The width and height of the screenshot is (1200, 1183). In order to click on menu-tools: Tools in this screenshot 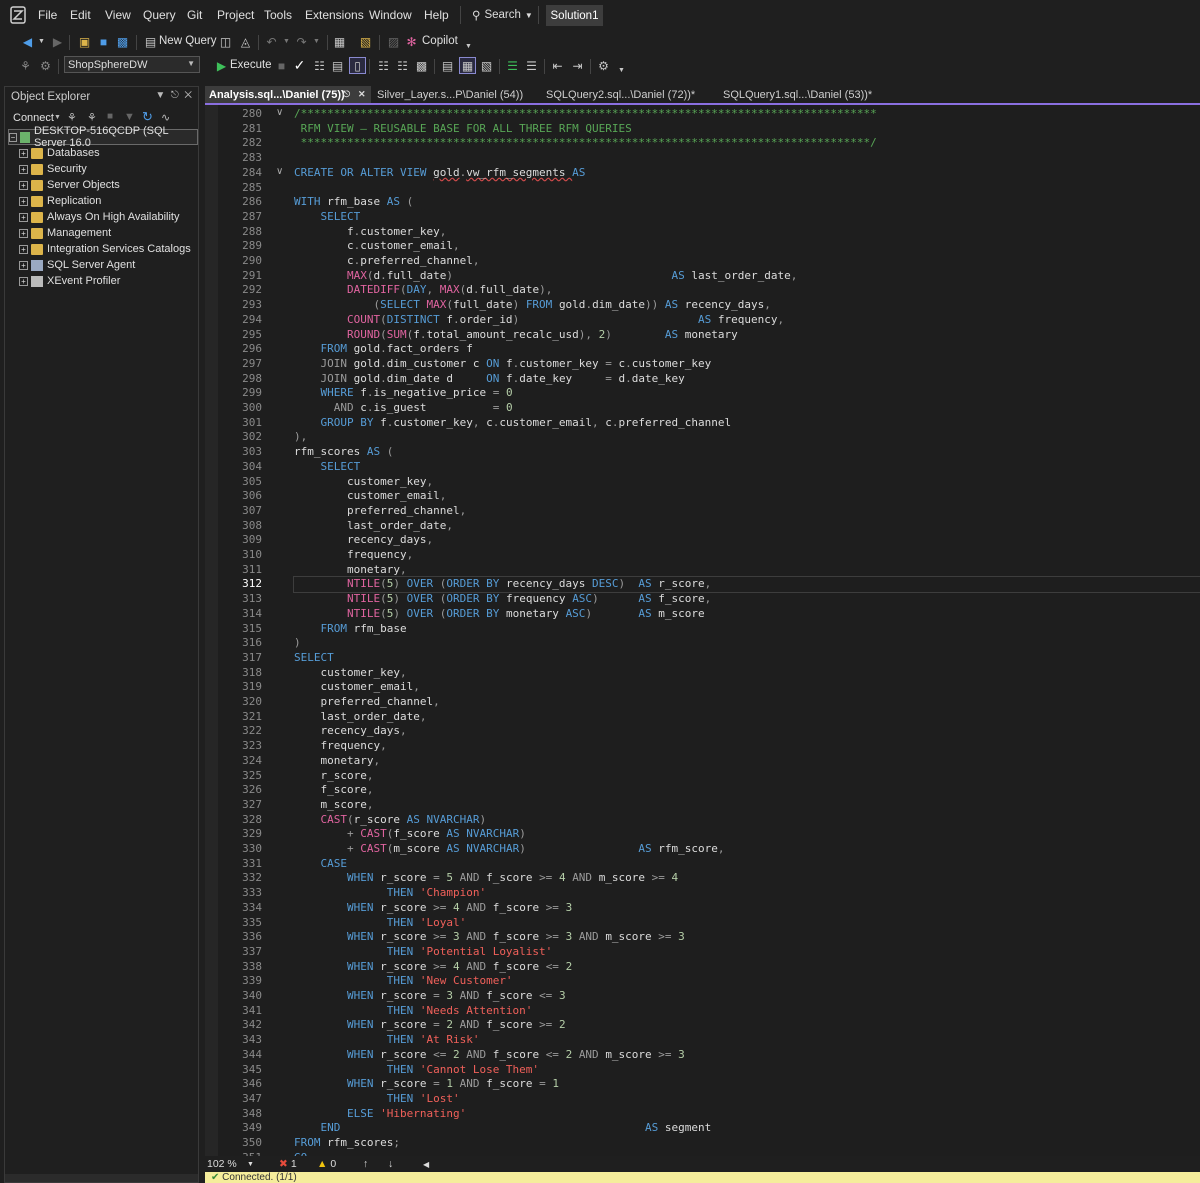, I will do `click(278, 15)`.